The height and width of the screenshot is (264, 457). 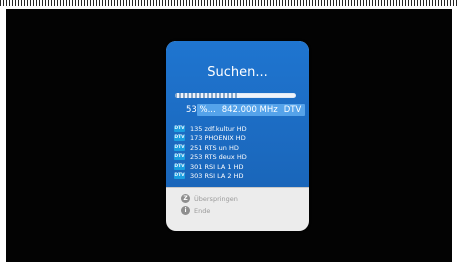 I want to click on search-status: 53 %... 842.000 MHz DTV, so click(x=243, y=110).